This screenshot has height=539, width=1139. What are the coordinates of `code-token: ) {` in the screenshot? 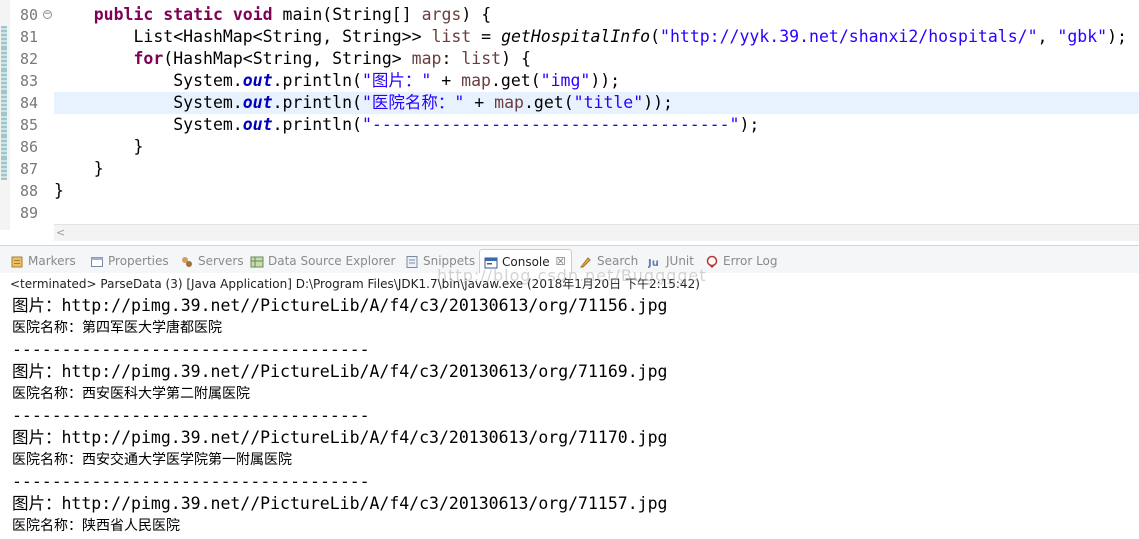 It's located at (516, 58).